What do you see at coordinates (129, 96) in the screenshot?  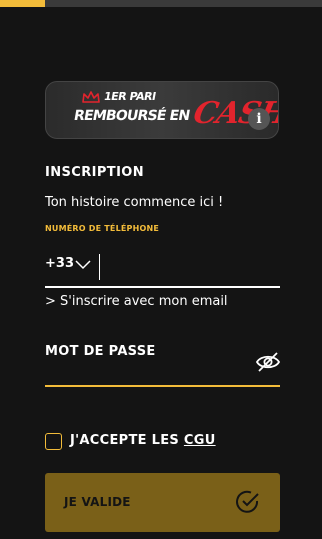 I see `banner-line1: 1ER PARI` at bounding box center [129, 96].